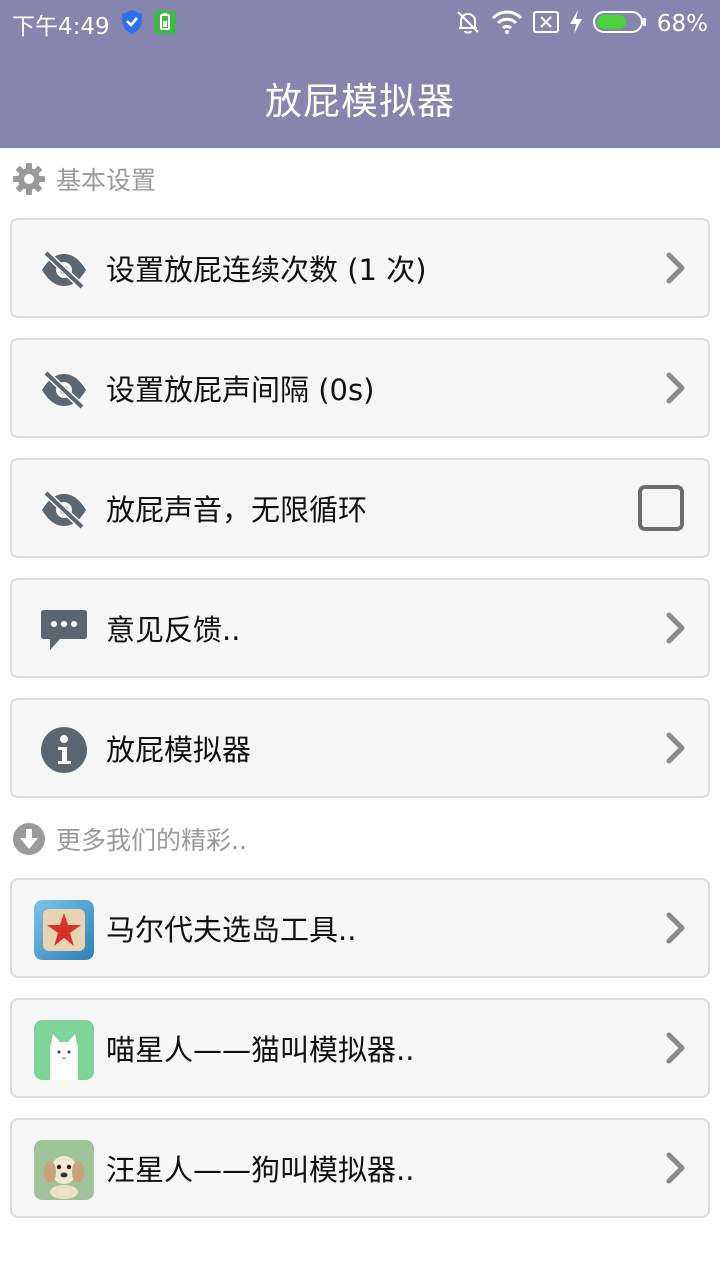 Image resolution: width=720 pixels, height=1280 pixels. I want to click on battery-percent: 68%, so click(682, 24).